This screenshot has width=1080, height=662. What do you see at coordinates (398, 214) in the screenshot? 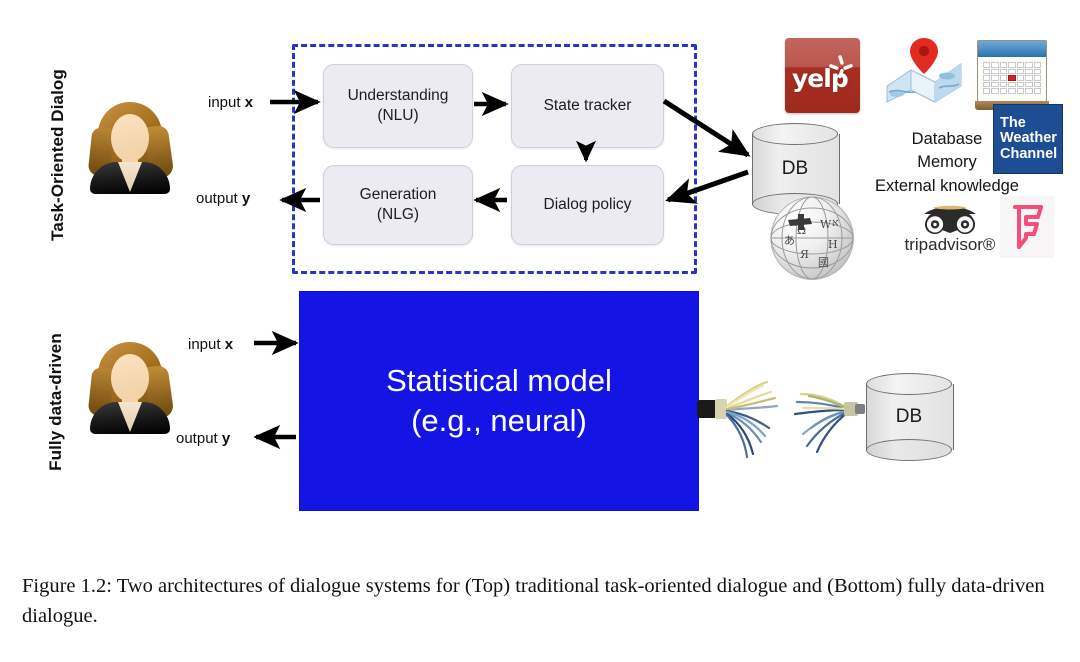
I see `nlg-line2: (NLG)` at bounding box center [398, 214].